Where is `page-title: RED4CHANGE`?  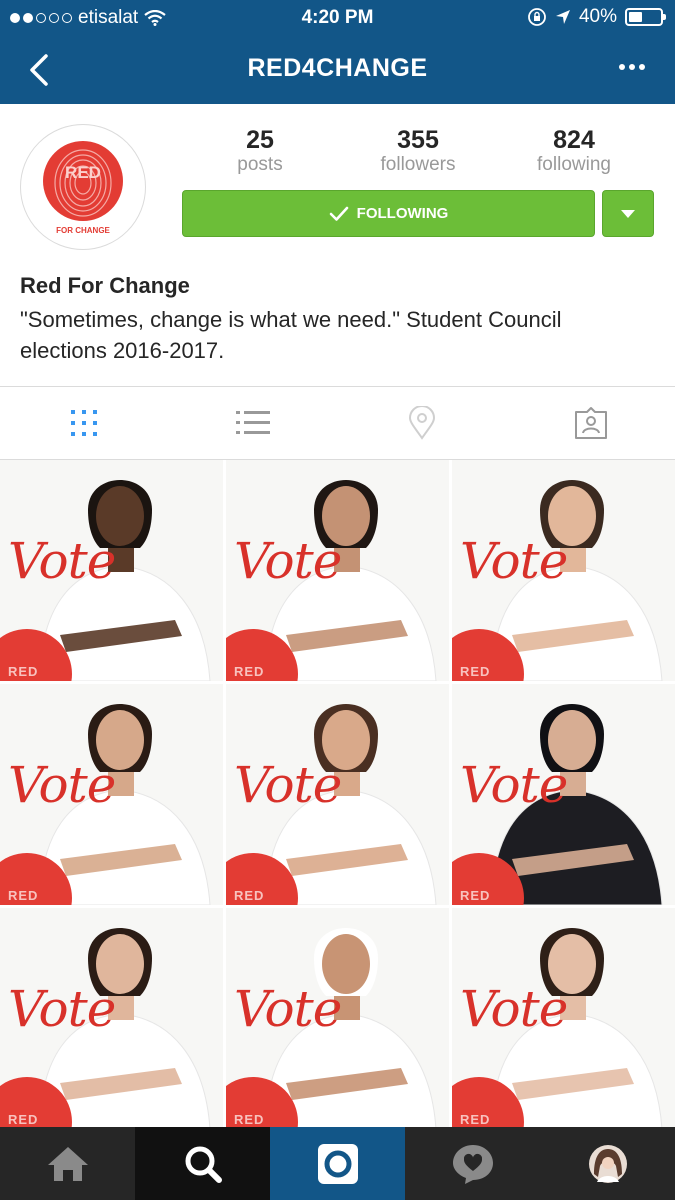
page-title: RED4CHANGE is located at coordinates (337, 68).